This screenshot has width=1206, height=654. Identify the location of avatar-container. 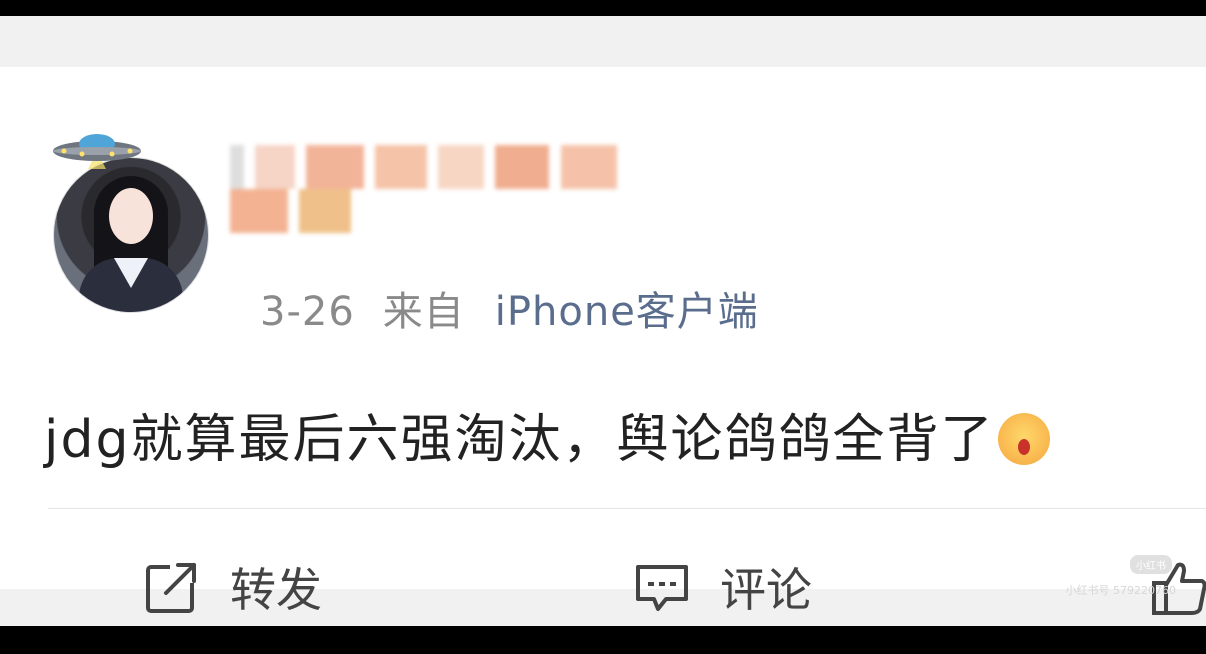
(125, 205).